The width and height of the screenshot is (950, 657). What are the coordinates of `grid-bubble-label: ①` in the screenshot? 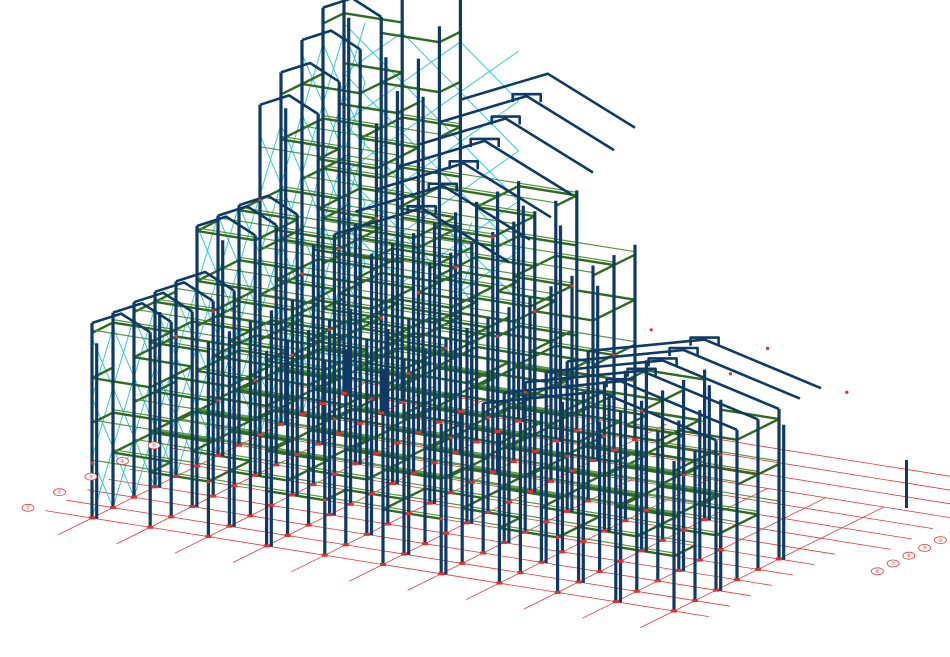 It's located at (28, 509).